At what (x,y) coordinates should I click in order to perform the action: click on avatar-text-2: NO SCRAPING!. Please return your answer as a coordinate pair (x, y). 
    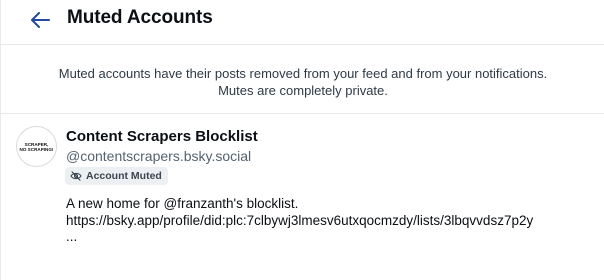
    Looking at the image, I should click on (36, 149).